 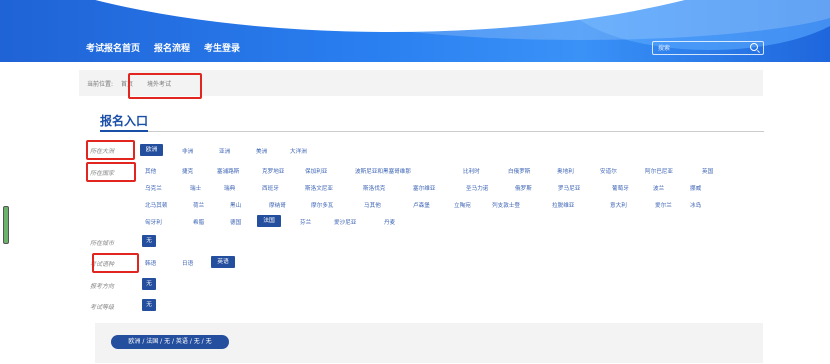 What do you see at coordinates (198, 205) in the screenshot?
I see `country-option: 荷兰` at bounding box center [198, 205].